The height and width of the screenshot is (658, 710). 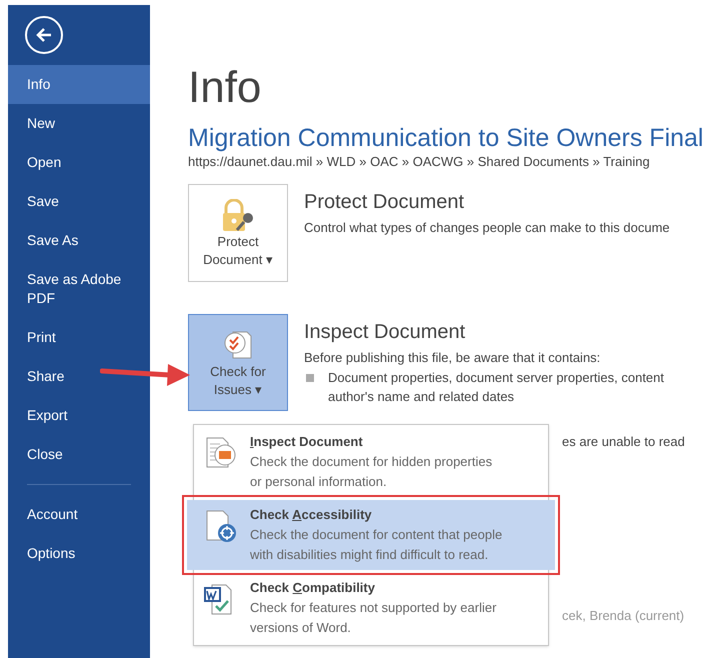 What do you see at coordinates (79, 415) in the screenshot?
I see `sidebar-item: Export` at bounding box center [79, 415].